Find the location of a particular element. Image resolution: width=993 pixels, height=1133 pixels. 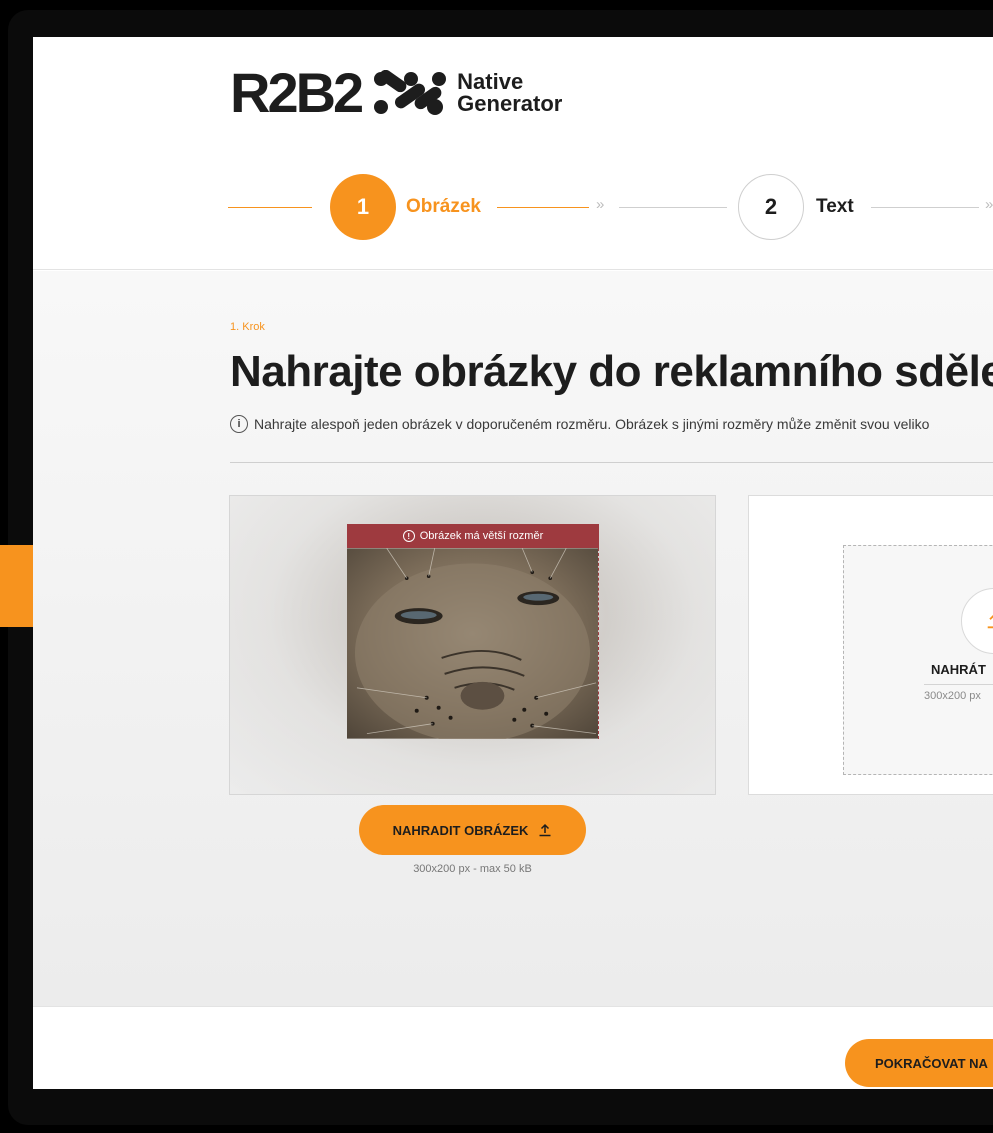

size-warning-text: Obrázek má větší rozměr is located at coordinates (481, 536).